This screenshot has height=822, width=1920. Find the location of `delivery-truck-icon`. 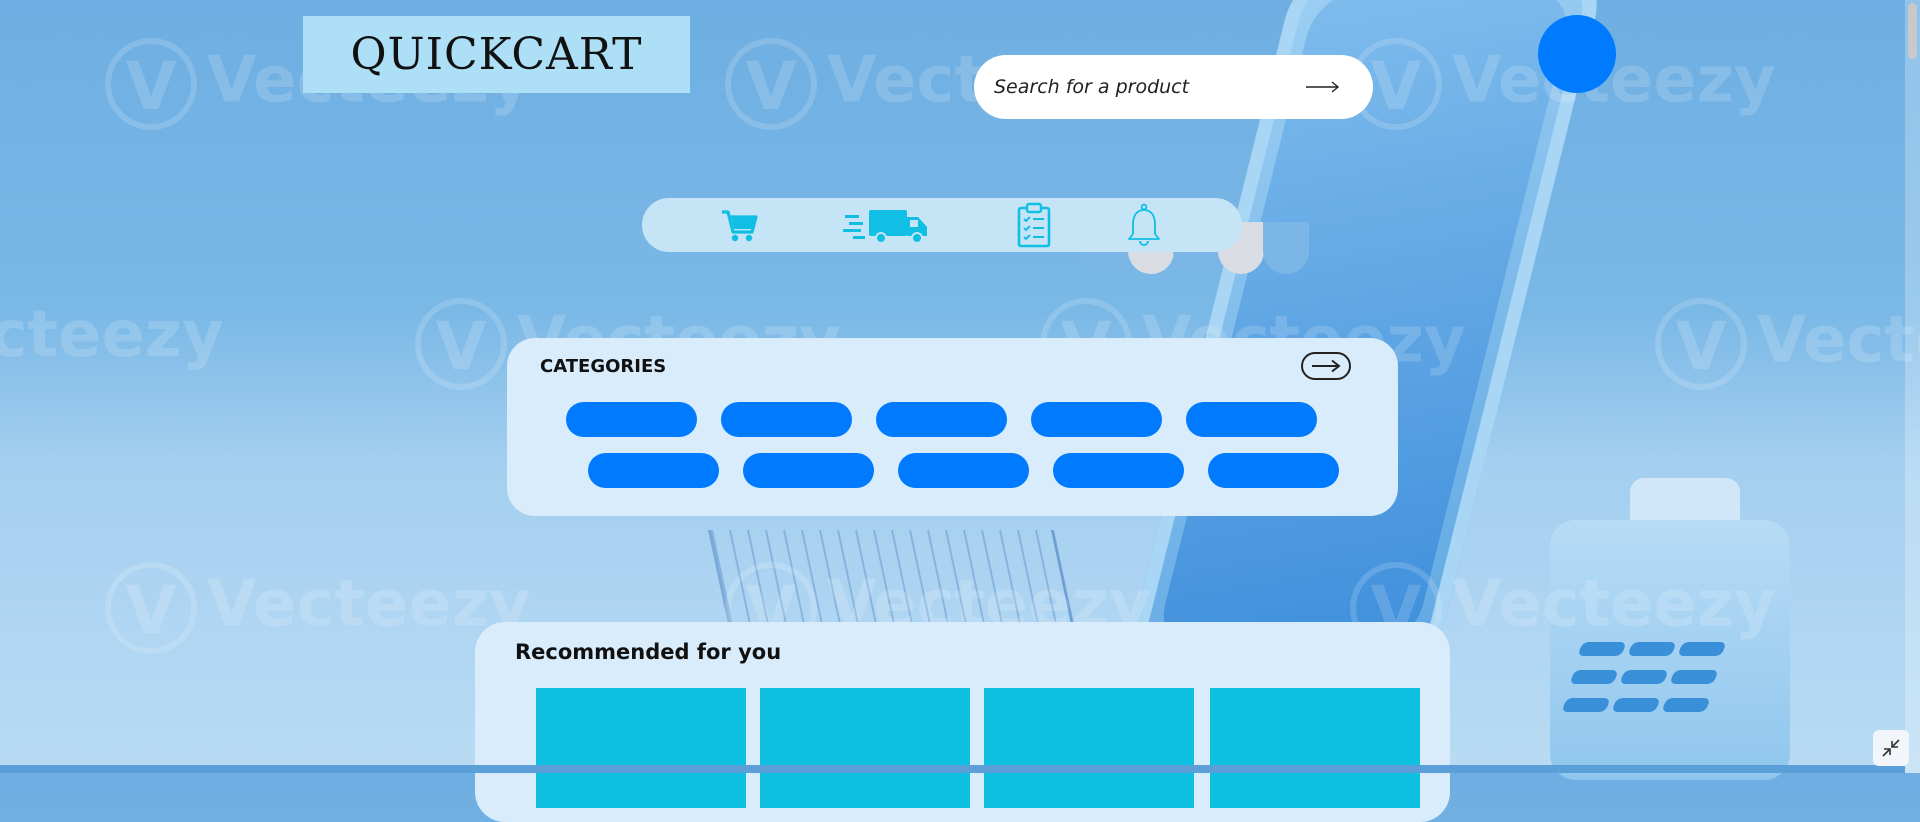

delivery-truck-icon is located at coordinates (885, 227).